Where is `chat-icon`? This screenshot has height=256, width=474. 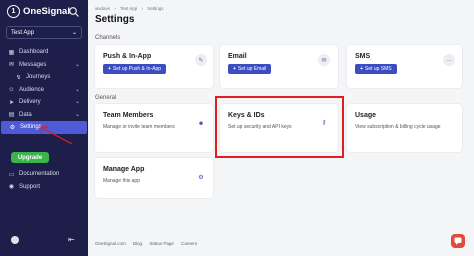 chat-icon is located at coordinates (458, 241).